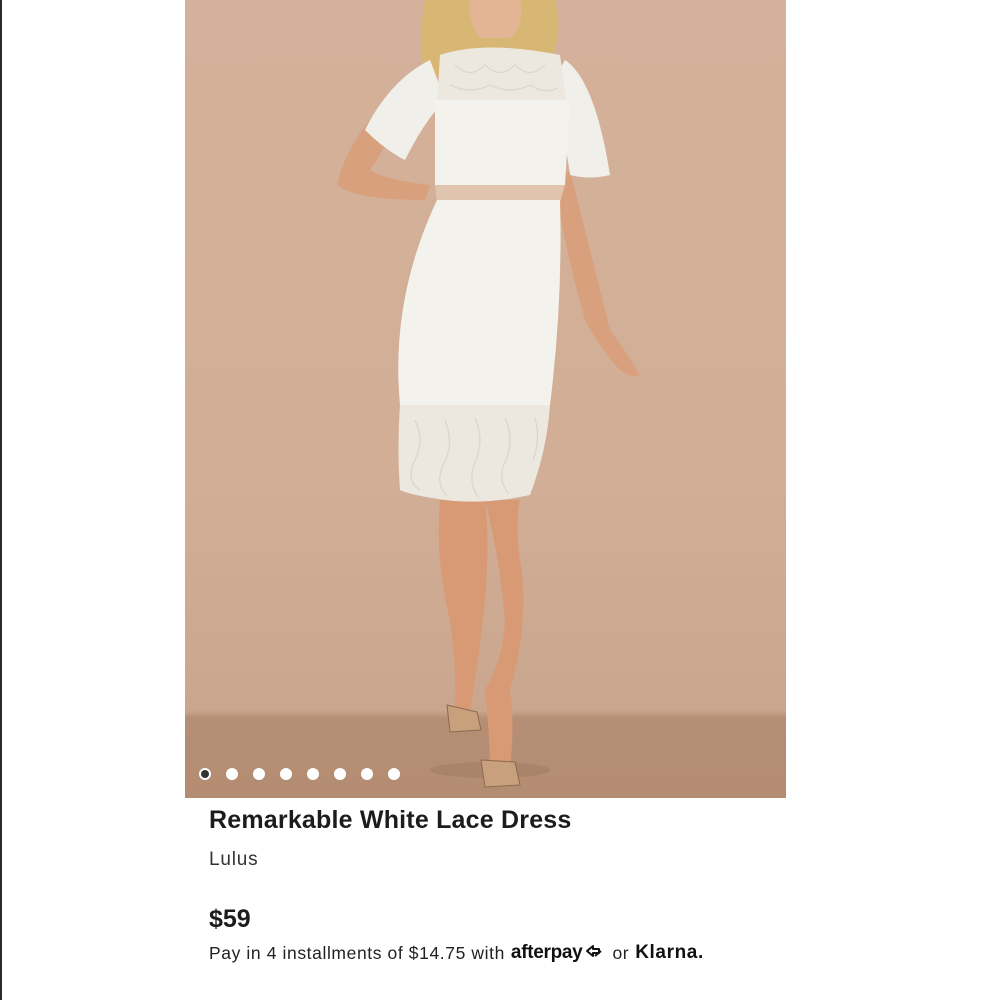 The width and height of the screenshot is (1000, 1000). Describe the element at coordinates (669, 953) in the screenshot. I see `klarna-logo: Klarna.` at that location.